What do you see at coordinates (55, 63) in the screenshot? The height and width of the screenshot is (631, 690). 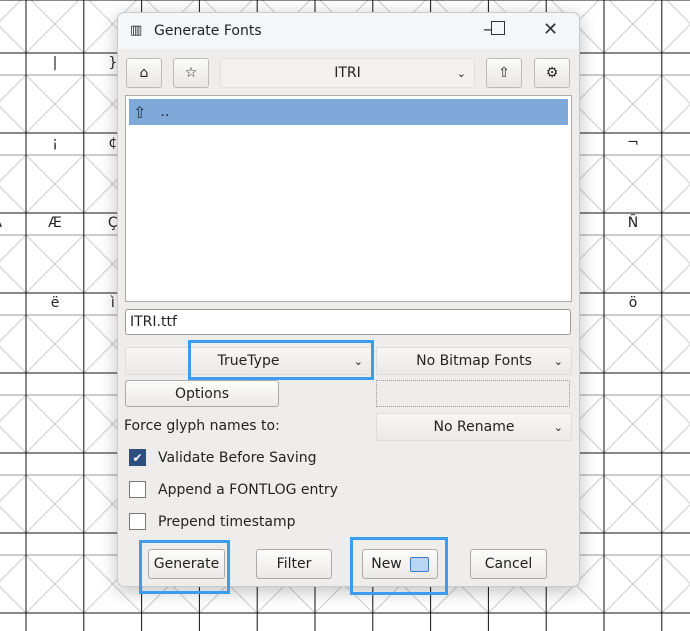 I see `glyph-label: |` at bounding box center [55, 63].